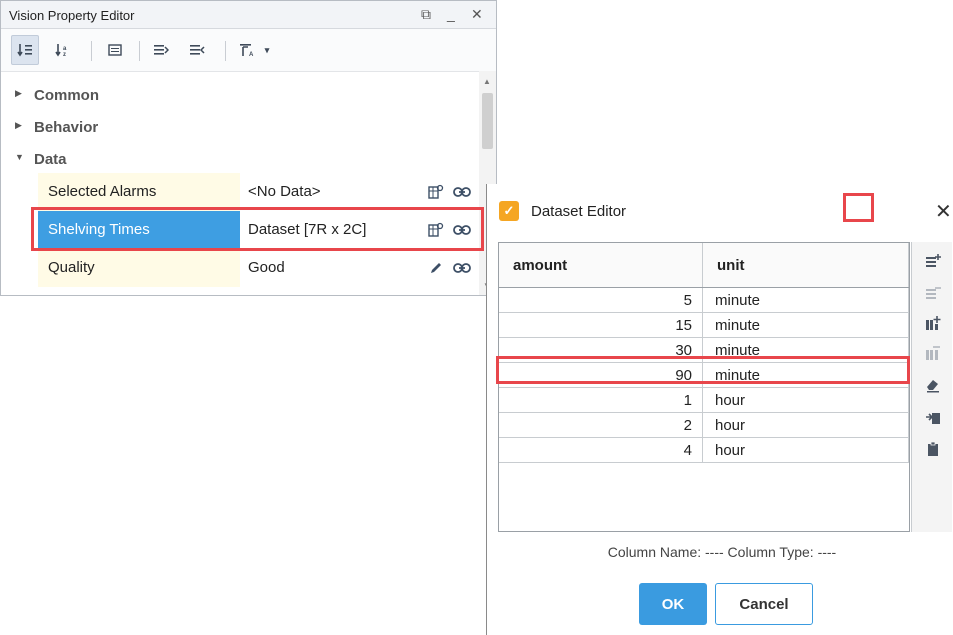  I want to click on property-editor-title: Vision Property Editor, so click(72, 15).